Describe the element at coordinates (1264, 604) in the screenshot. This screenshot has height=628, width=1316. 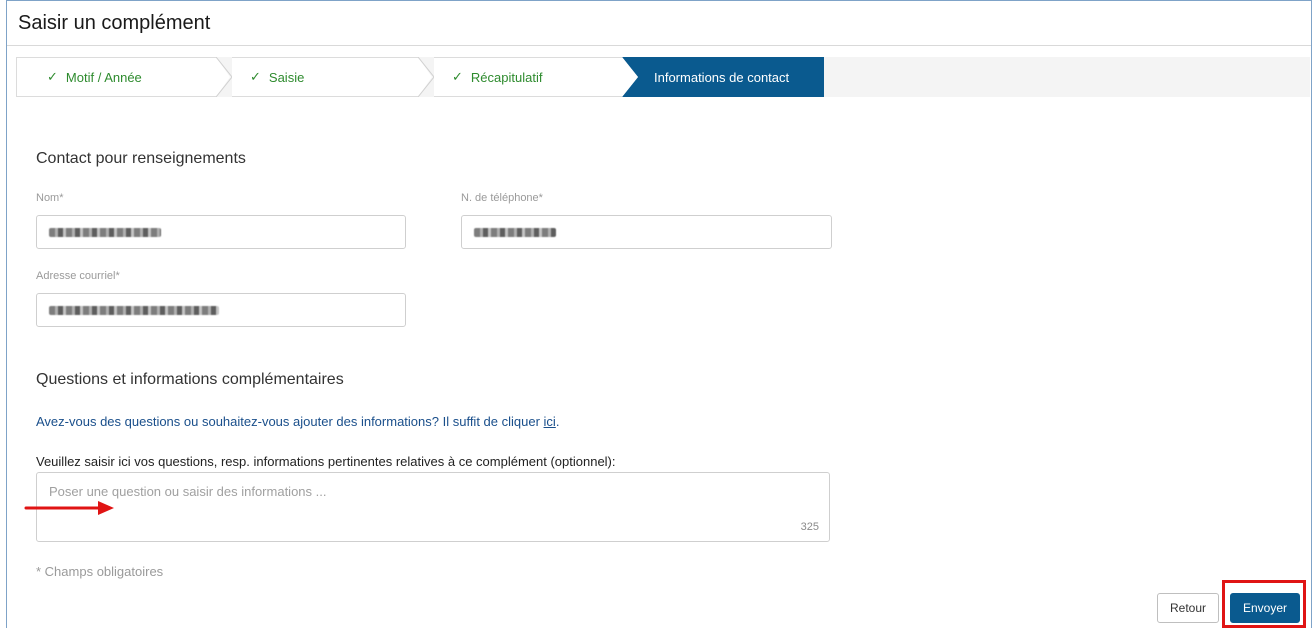
I see `send-button-highlight` at that location.